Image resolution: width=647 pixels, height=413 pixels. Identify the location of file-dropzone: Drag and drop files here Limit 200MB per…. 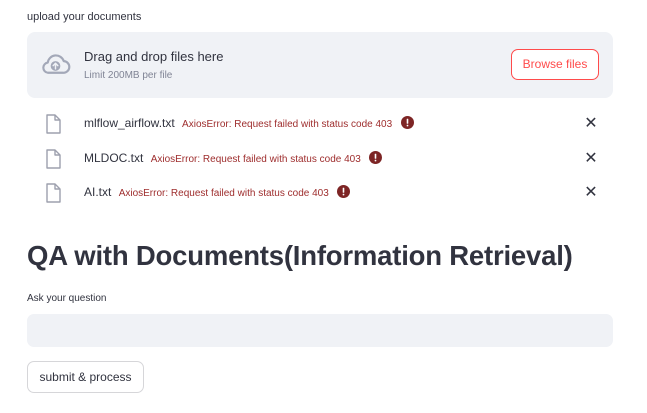
(320, 65).